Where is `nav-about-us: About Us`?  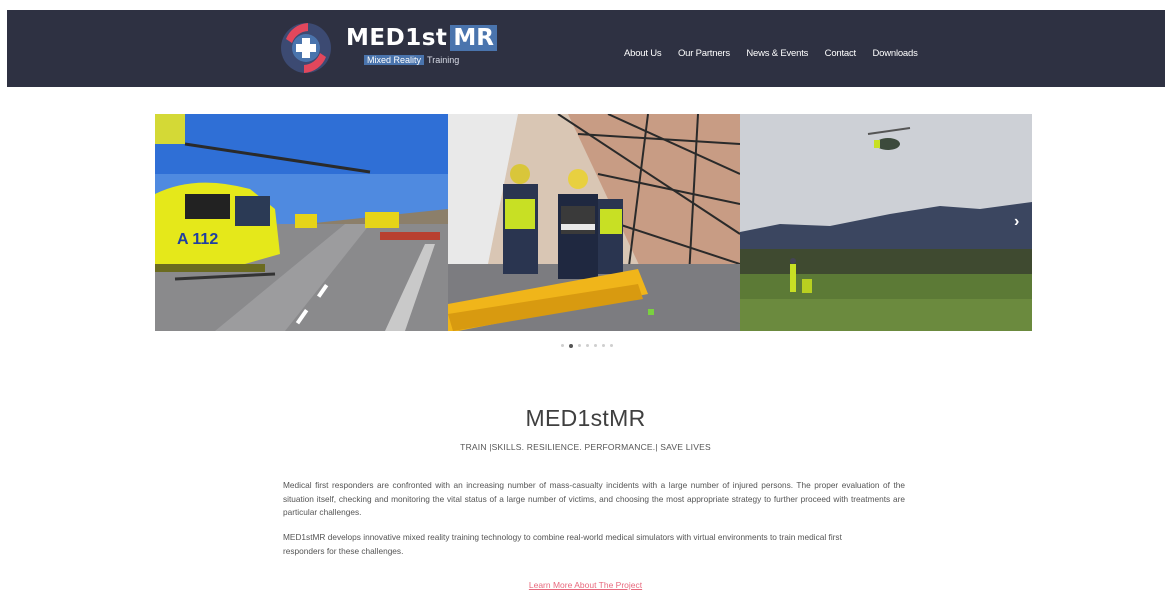 nav-about-us: About Us is located at coordinates (643, 53).